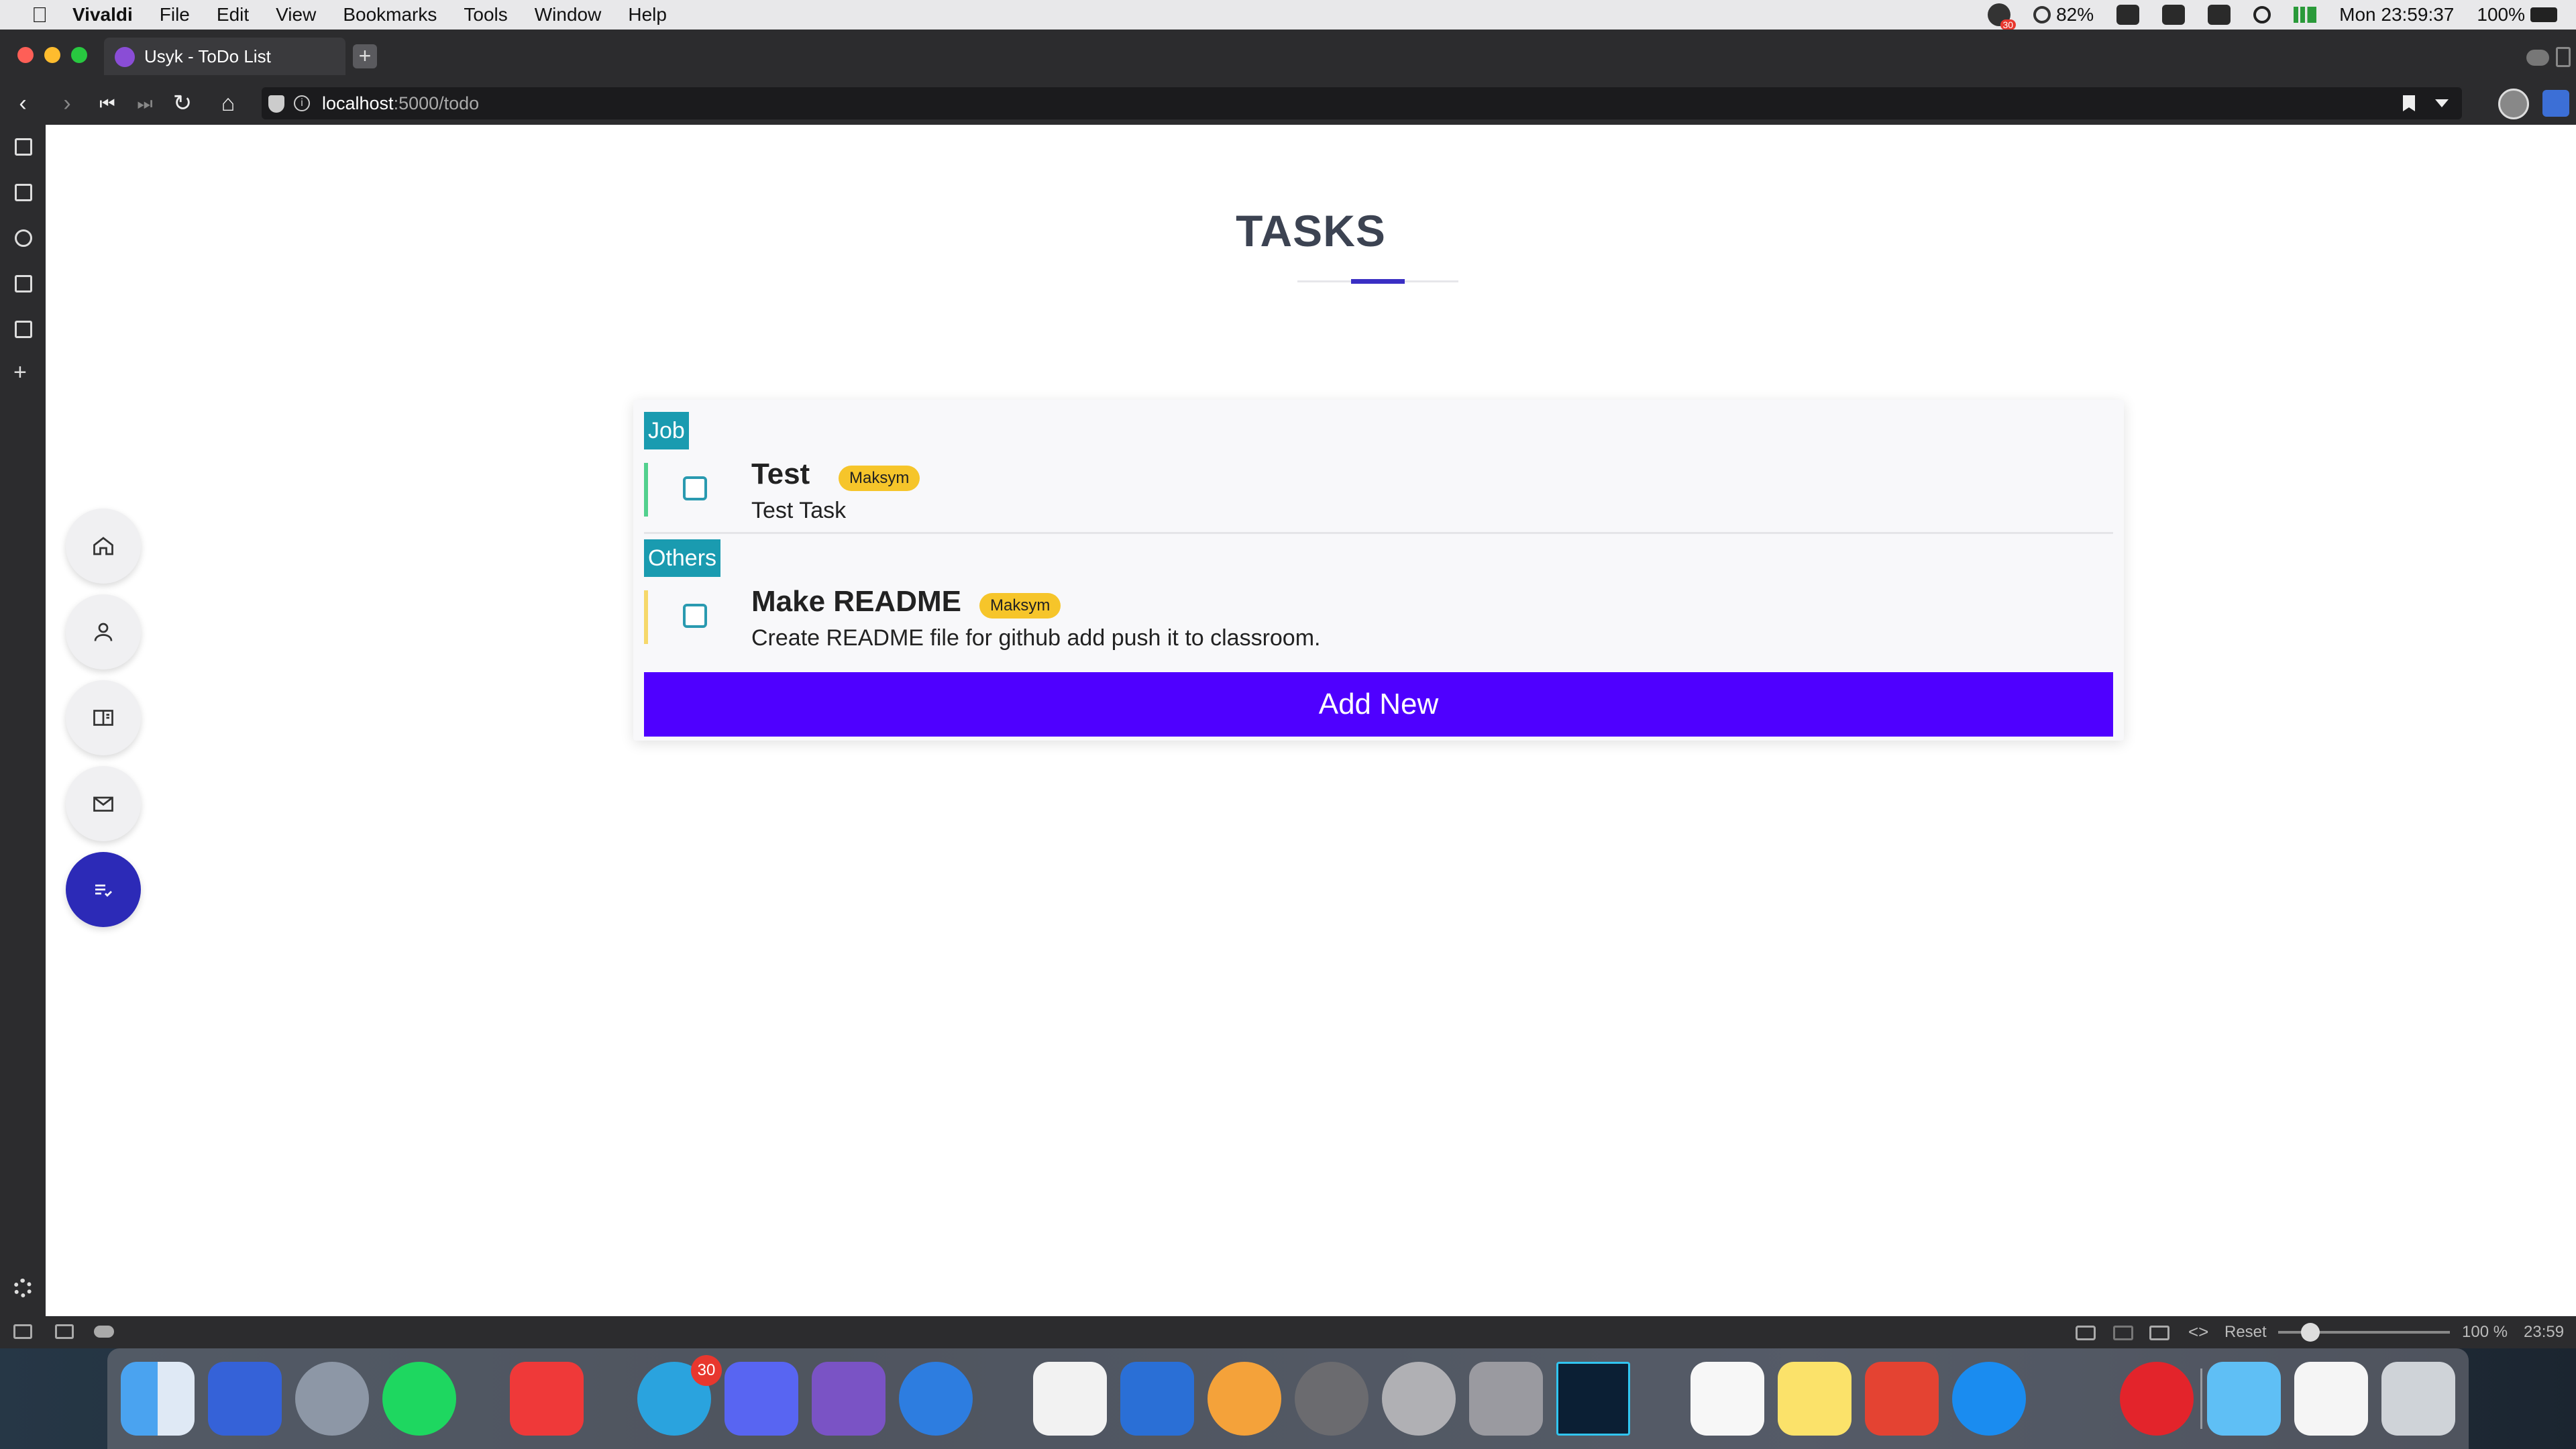 Image resolution: width=2576 pixels, height=1449 pixels. I want to click on task-title: Test, so click(780, 474).